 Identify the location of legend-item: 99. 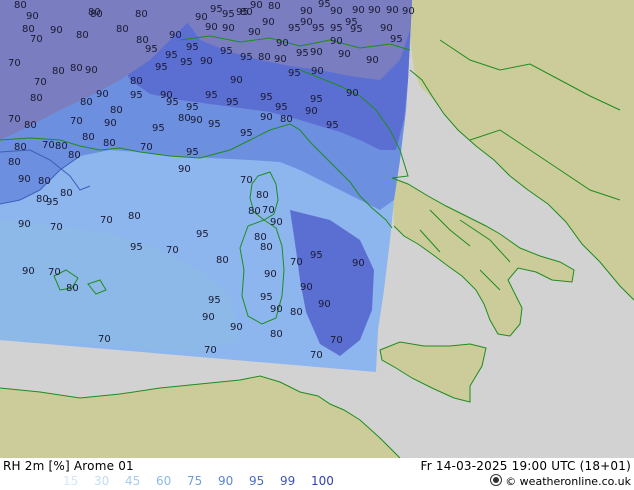
(288, 481).